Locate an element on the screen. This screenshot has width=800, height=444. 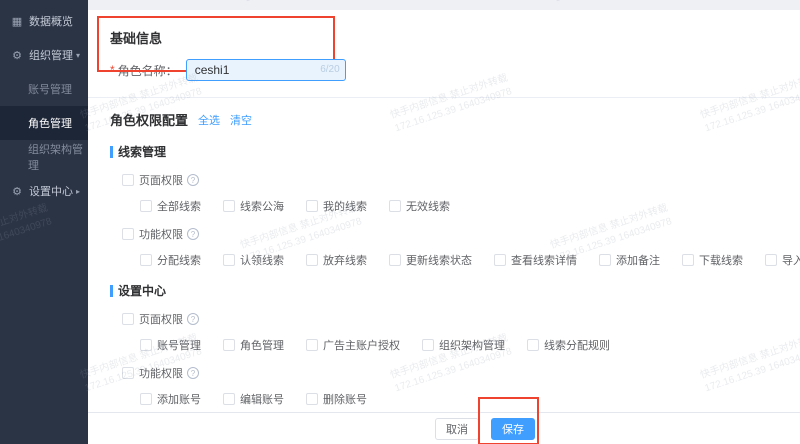
save-button-wrap: 保存 is located at coordinates (508, 420).